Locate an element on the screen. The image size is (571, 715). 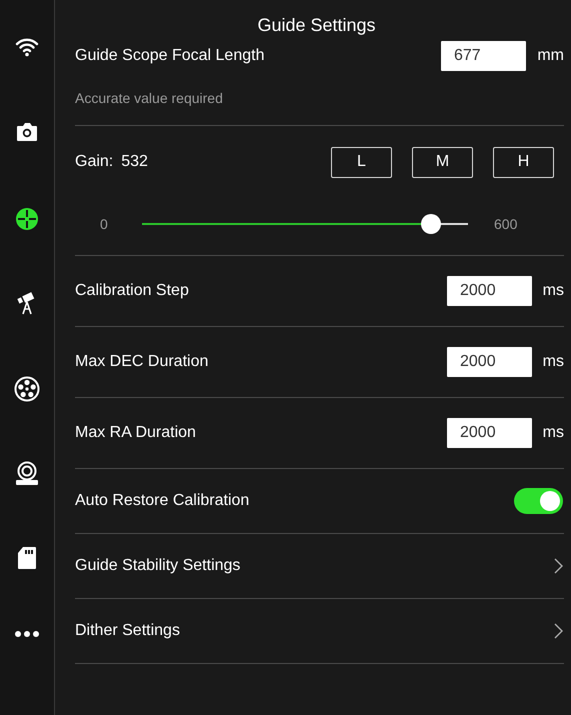
toggle-switch is located at coordinates (538, 501).